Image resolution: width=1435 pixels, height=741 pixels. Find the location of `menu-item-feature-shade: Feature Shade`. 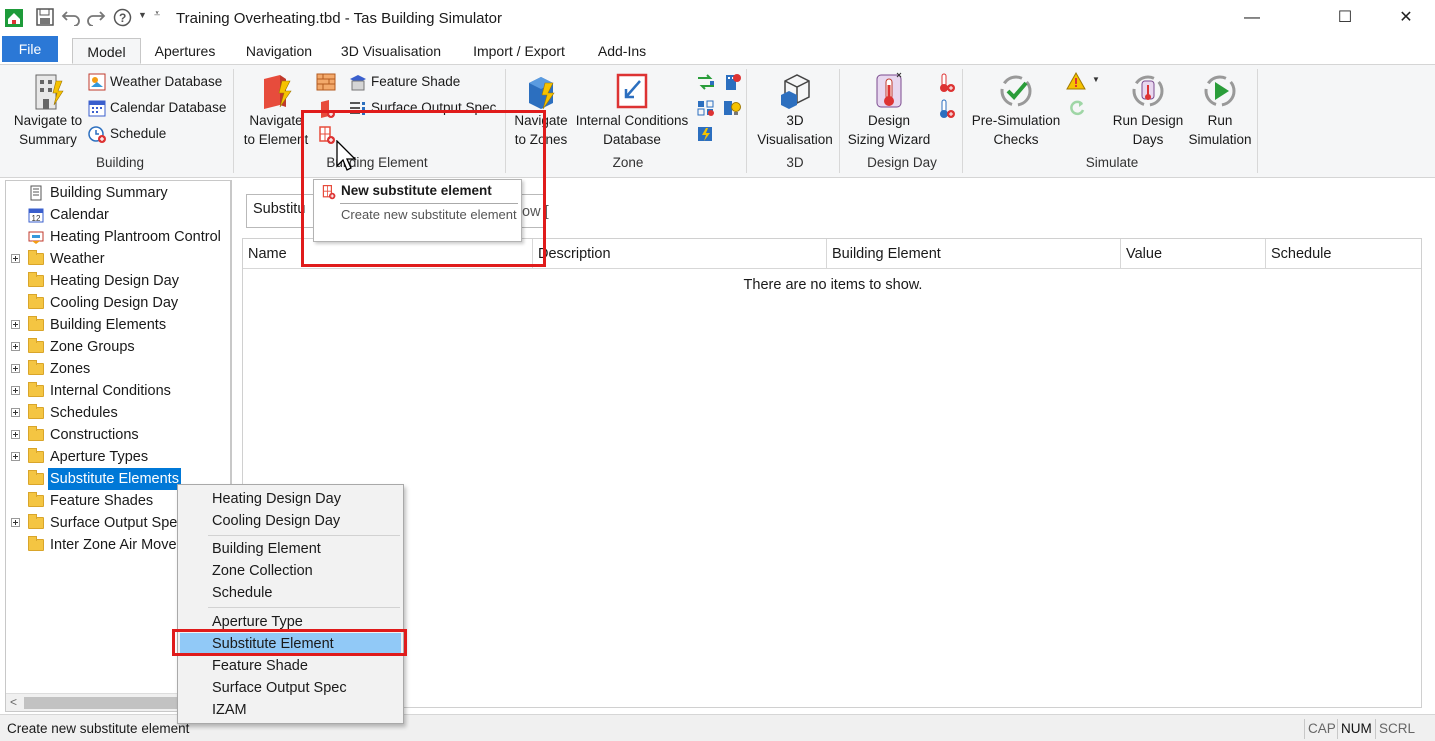

menu-item-feature-shade: Feature Shade is located at coordinates (290, 666).